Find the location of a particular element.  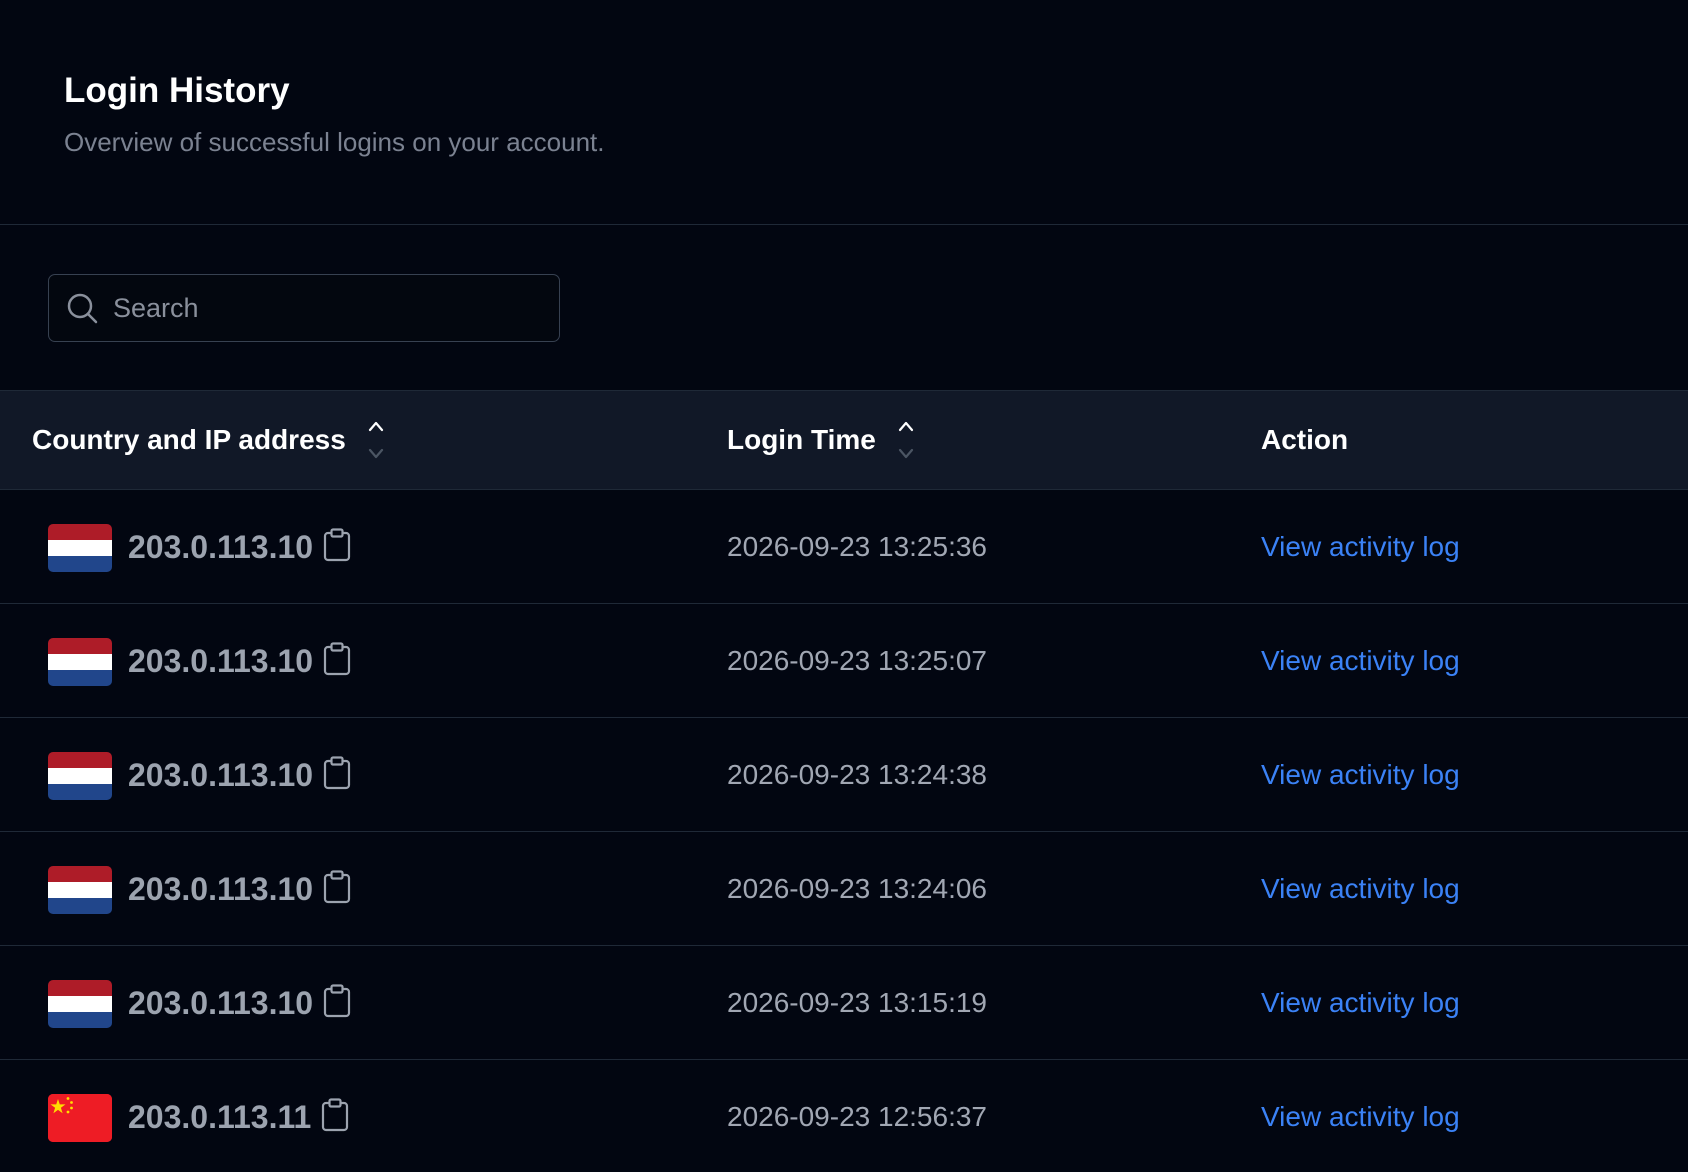

login-time: 2026-09-23 12:56:37 is located at coordinates (857, 1116).